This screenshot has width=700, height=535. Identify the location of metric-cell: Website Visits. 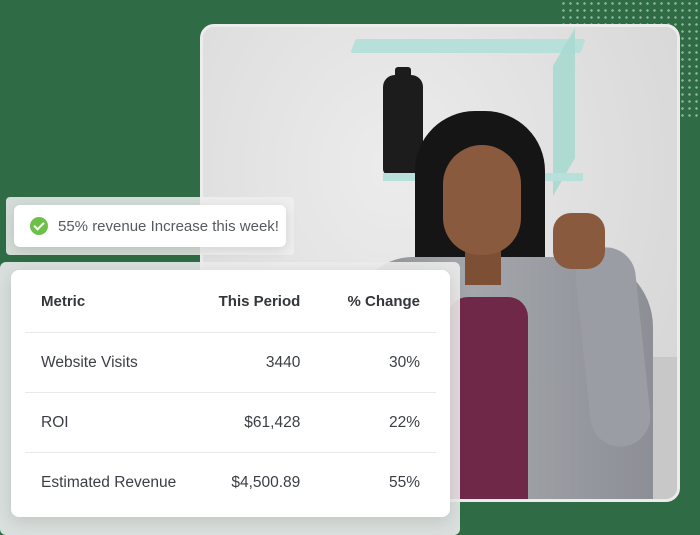
(89, 362).